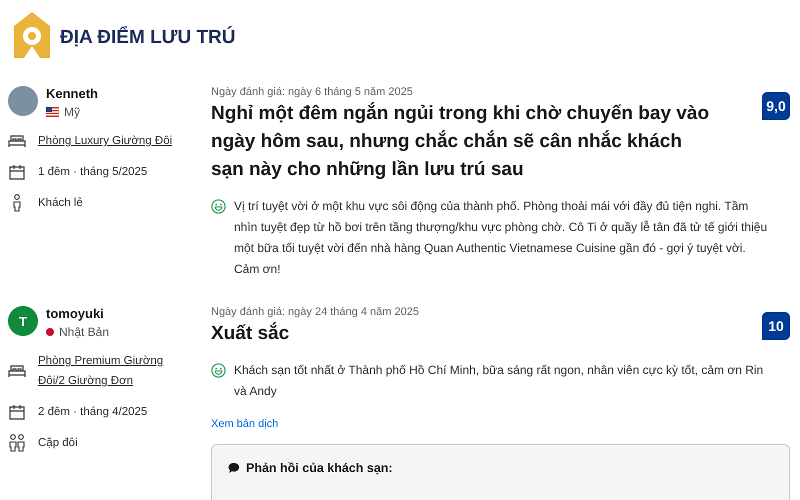  I want to click on review-date: Ngày đánh giá: ngày 6 tháng 5 năm 2025, so click(312, 92).